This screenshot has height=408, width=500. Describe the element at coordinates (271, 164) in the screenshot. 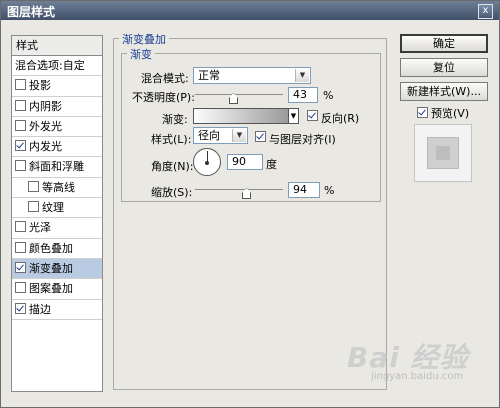

I see `angle-unit: 度` at that location.